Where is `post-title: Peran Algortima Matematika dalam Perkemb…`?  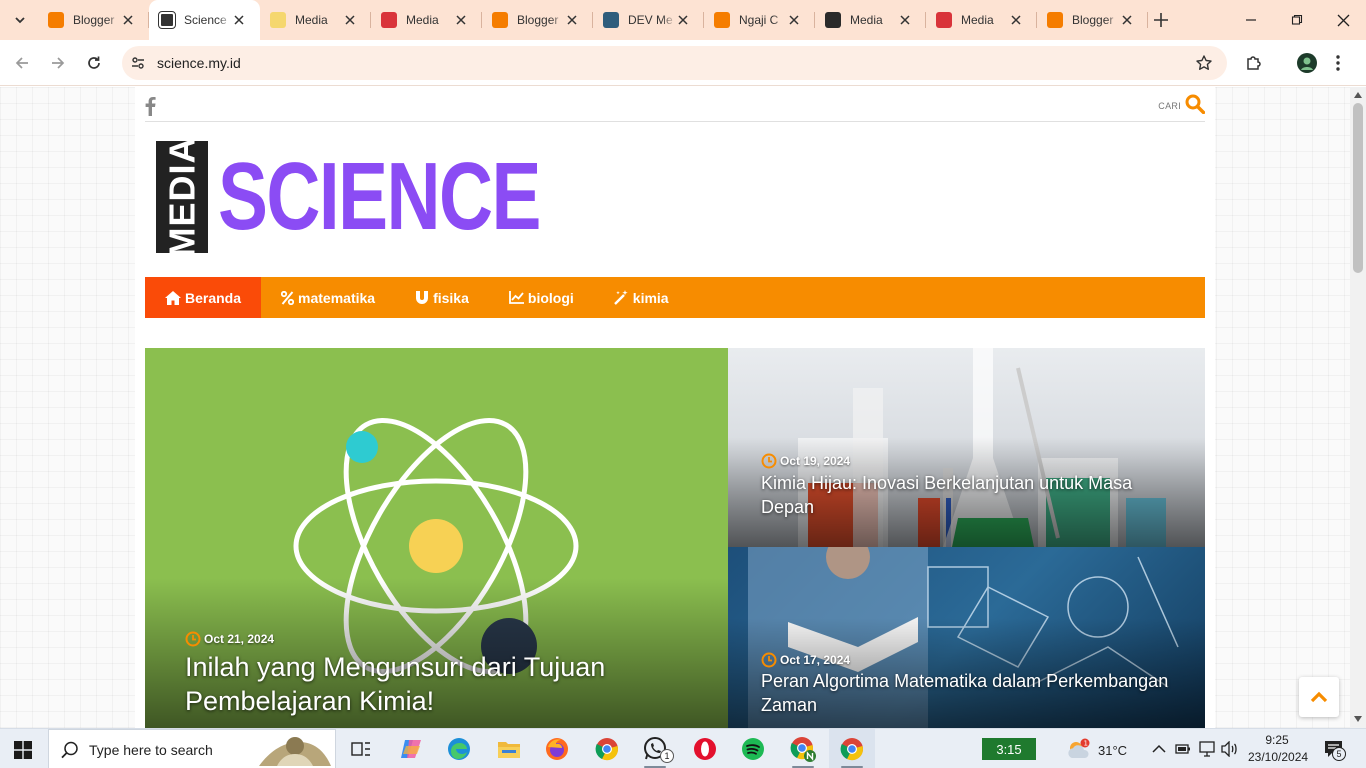
post-title: Peran Algortima Matematika dalam Perkemb… is located at coordinates (966, 693).